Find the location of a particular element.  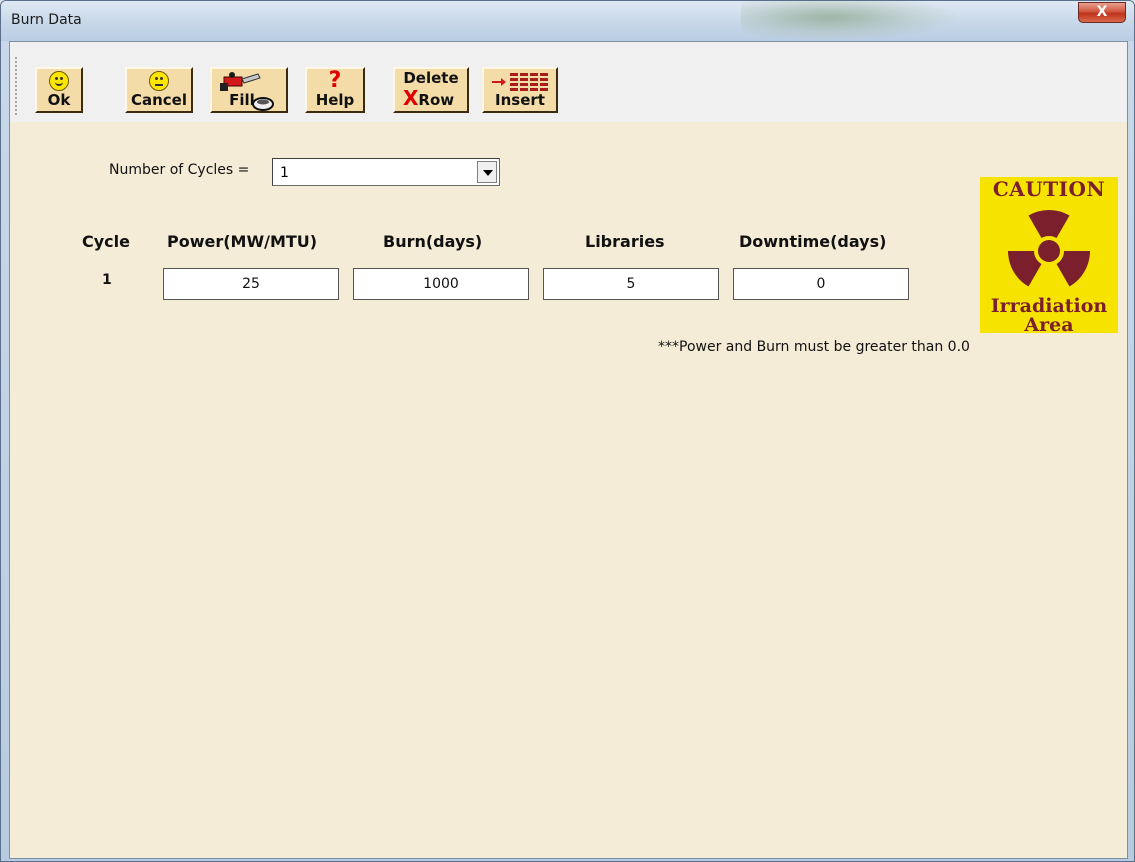

red-x-icon: X is located at coordinates (411, 98).